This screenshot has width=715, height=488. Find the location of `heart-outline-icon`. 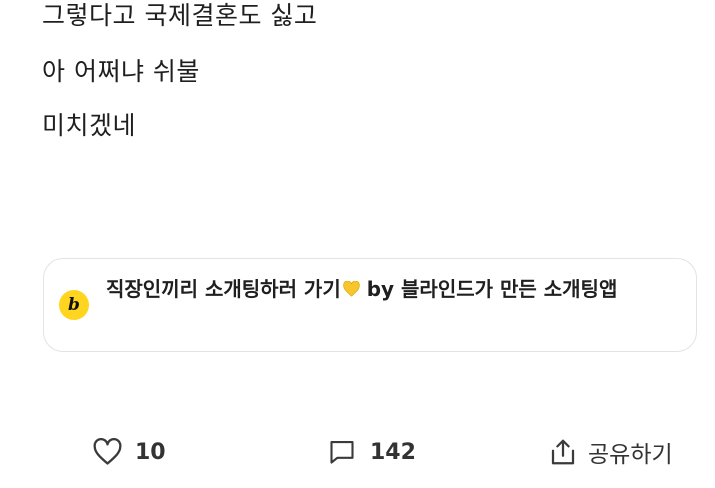

heart-outline-icon is located at coordinates (107, 452).